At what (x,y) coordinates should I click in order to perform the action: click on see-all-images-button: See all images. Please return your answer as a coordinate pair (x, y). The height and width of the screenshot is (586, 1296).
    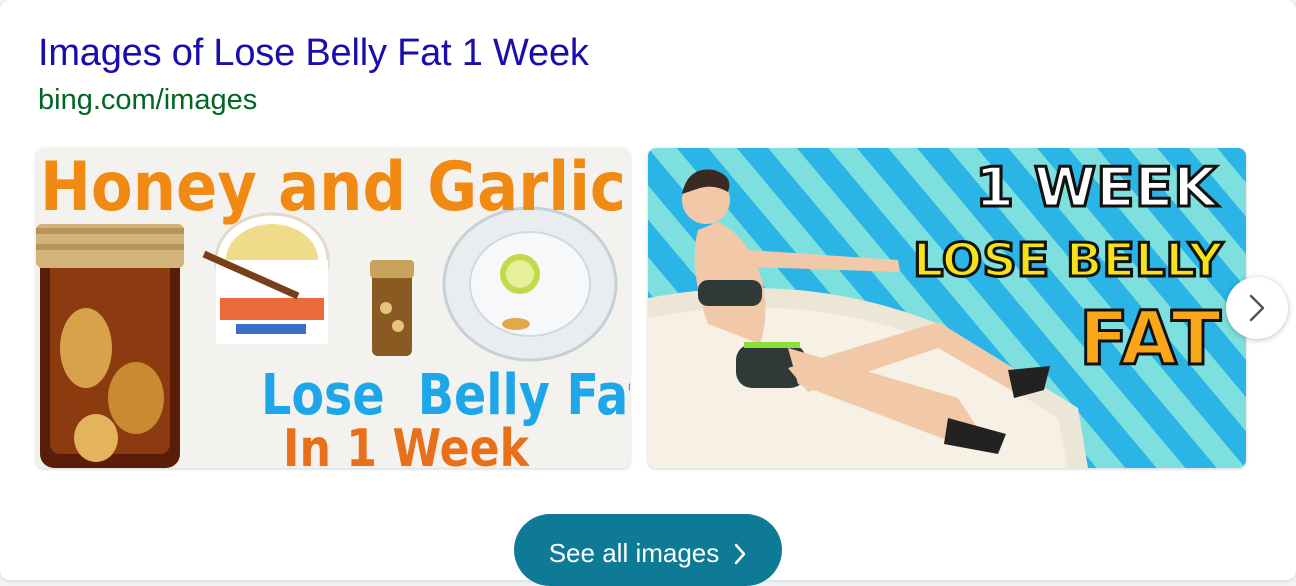
    Looking at the image, I should click on (648, 550).